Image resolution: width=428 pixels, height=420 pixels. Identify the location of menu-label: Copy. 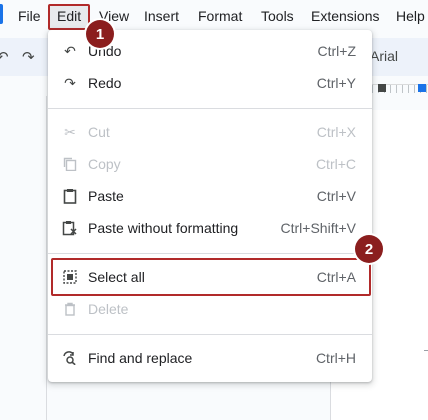
(104, 164).